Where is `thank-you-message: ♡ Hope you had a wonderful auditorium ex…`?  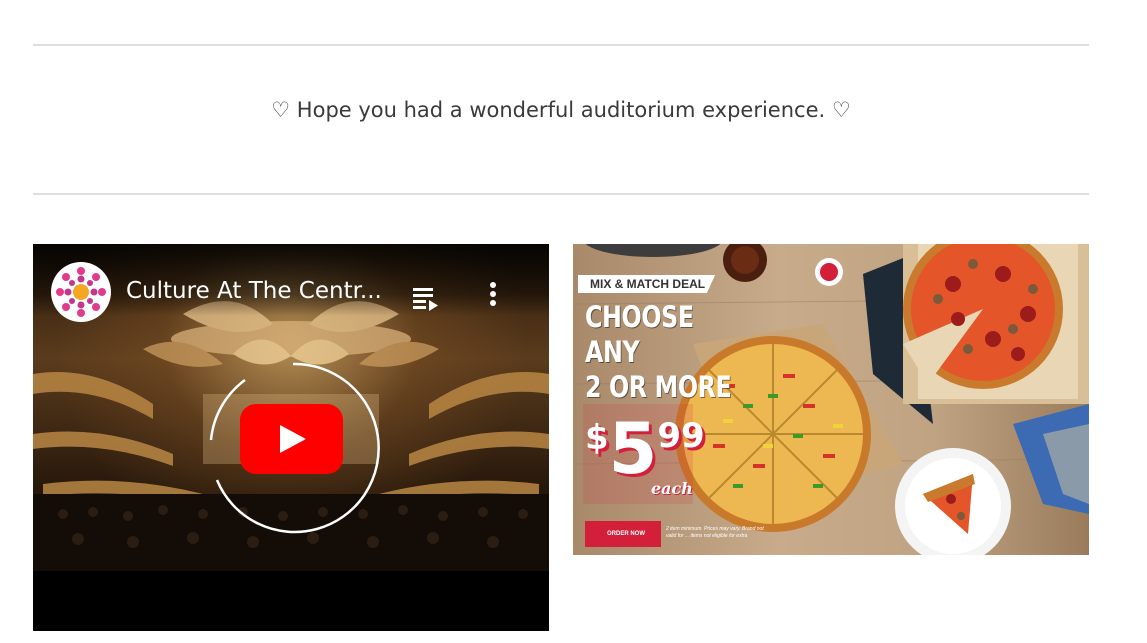
thank-you-message: ♡ Hope you had a wonderful auditorium ex… is located at coordinates (561, 110).